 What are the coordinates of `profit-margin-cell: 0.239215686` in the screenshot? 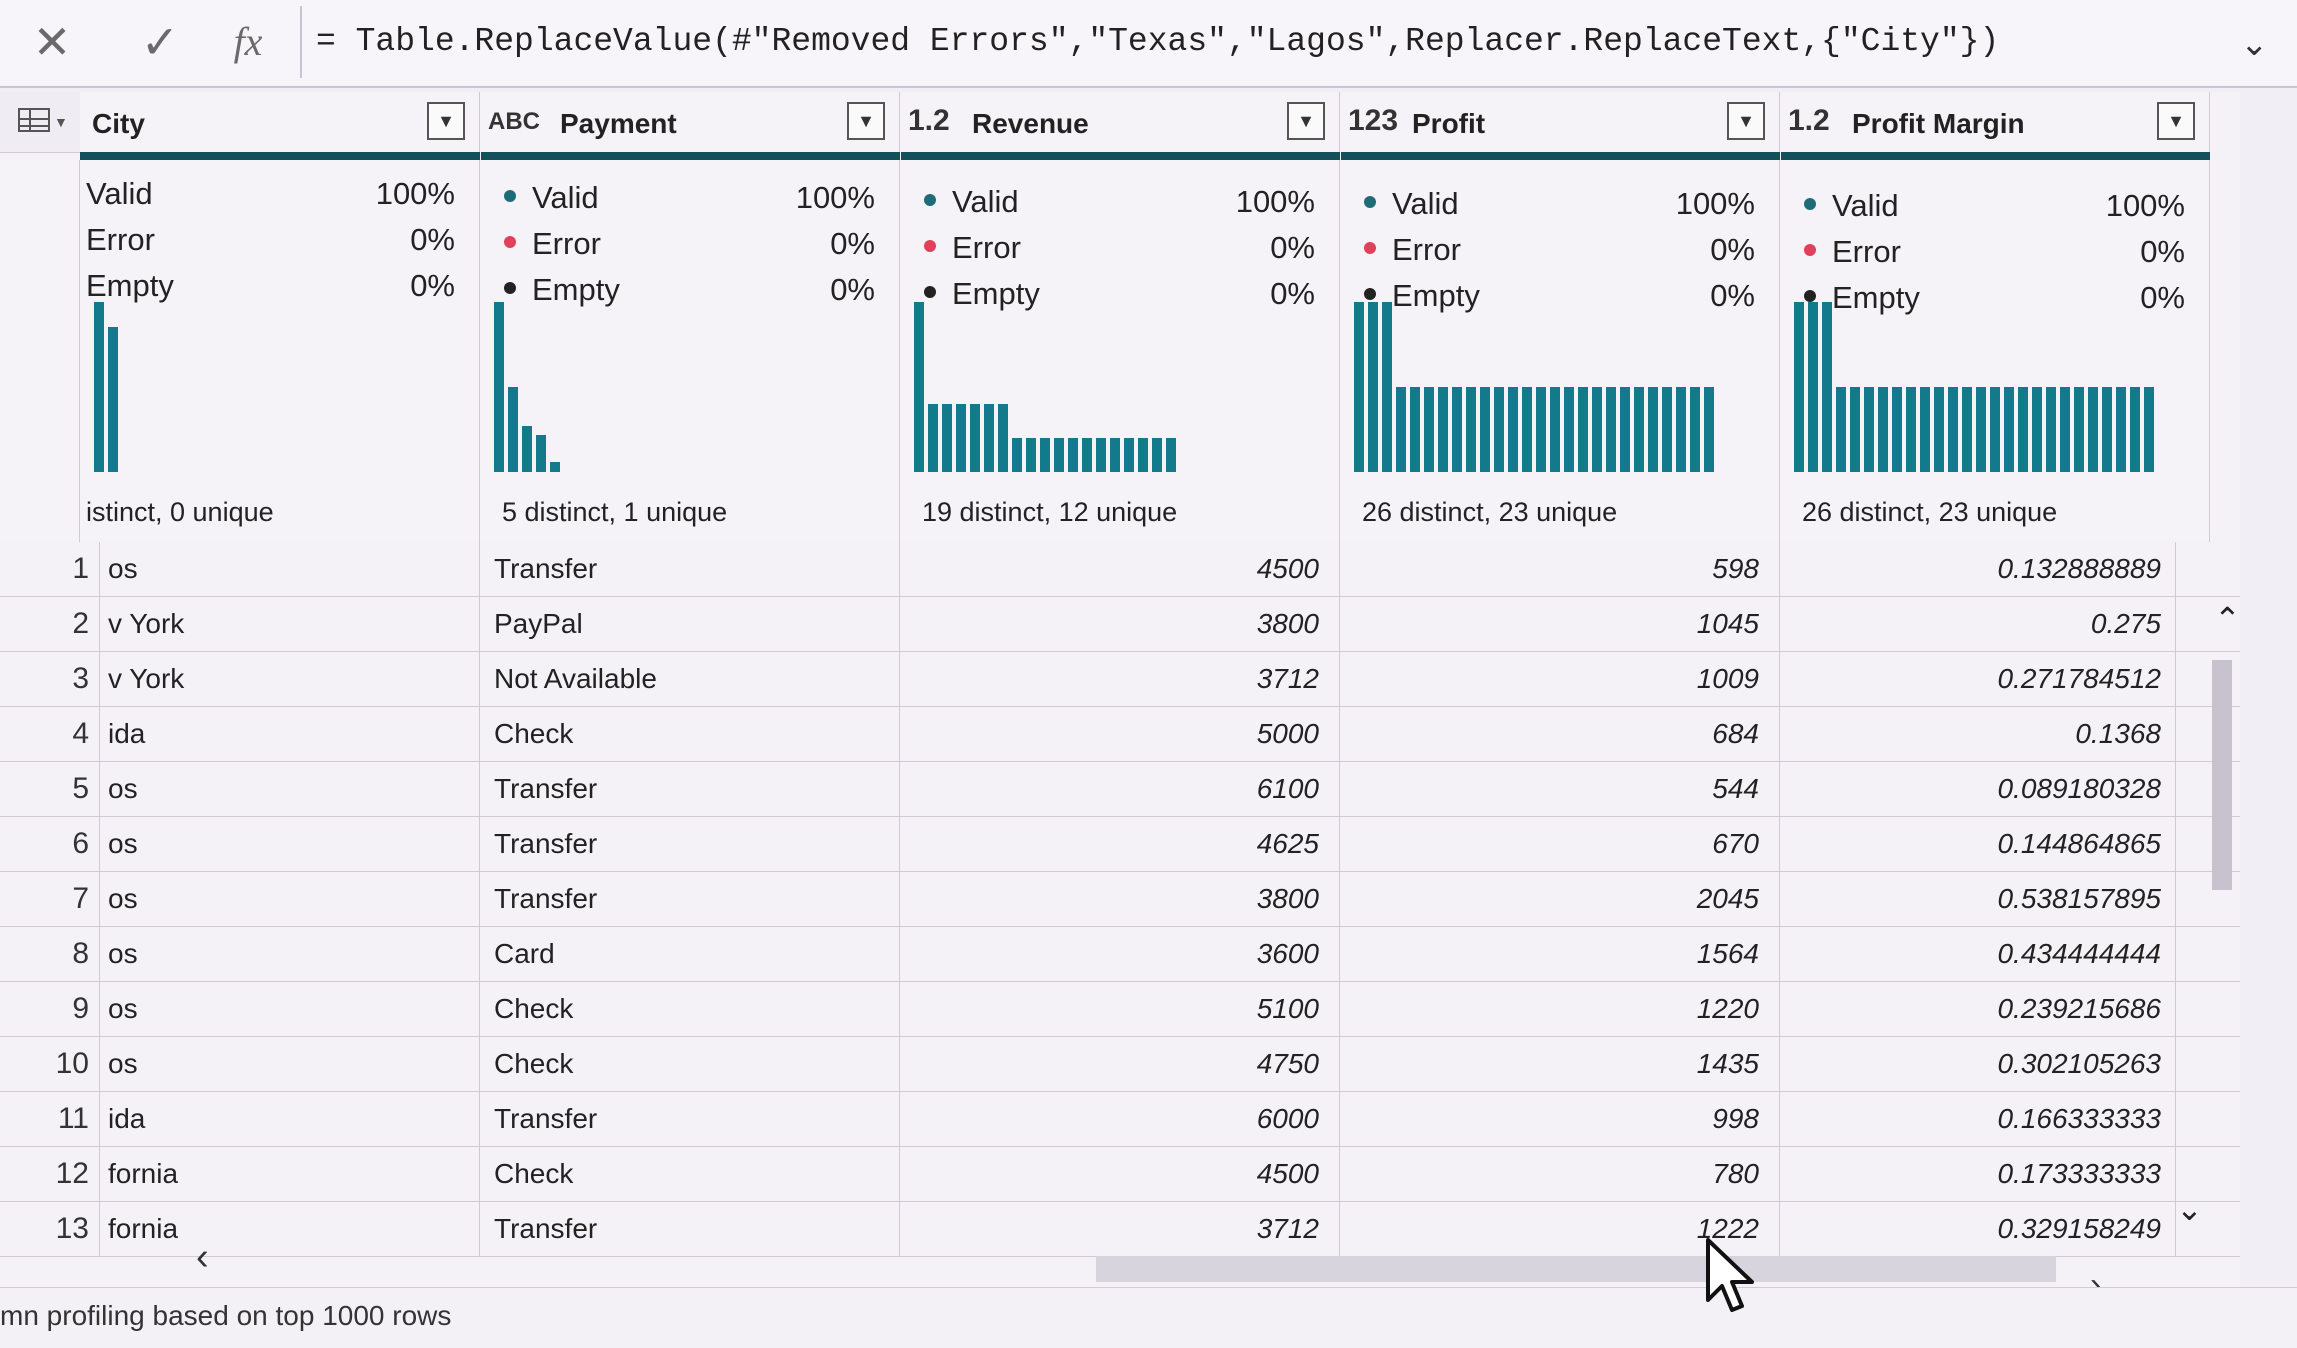 It's located at (1978, 1009).